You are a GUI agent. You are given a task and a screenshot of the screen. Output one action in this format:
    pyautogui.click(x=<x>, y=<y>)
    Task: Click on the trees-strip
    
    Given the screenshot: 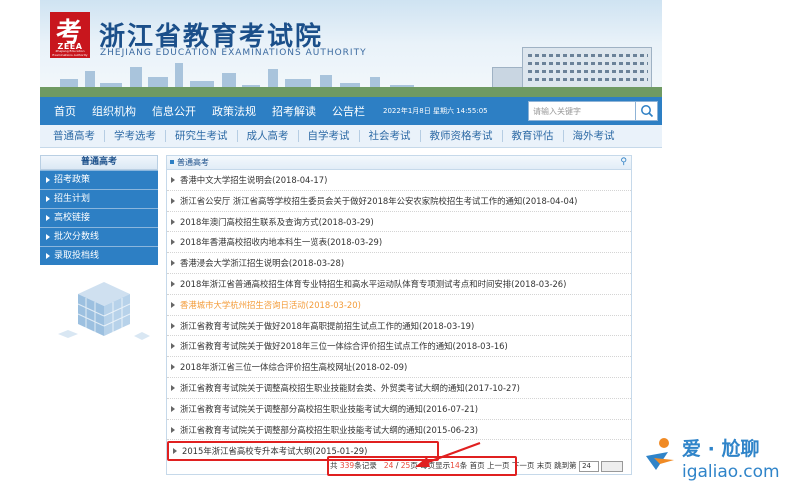 What is the action you would take?
    pyautogui.click(x=351, y=92)
    